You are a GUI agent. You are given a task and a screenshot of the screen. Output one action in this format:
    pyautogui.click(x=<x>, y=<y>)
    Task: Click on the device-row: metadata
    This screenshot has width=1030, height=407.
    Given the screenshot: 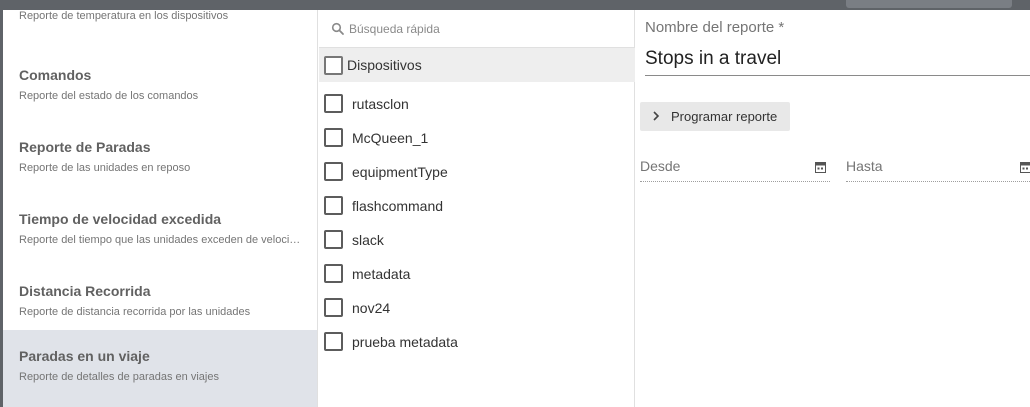 What is the action you would take?
    pyautogui.click(x=477, y=275)
    